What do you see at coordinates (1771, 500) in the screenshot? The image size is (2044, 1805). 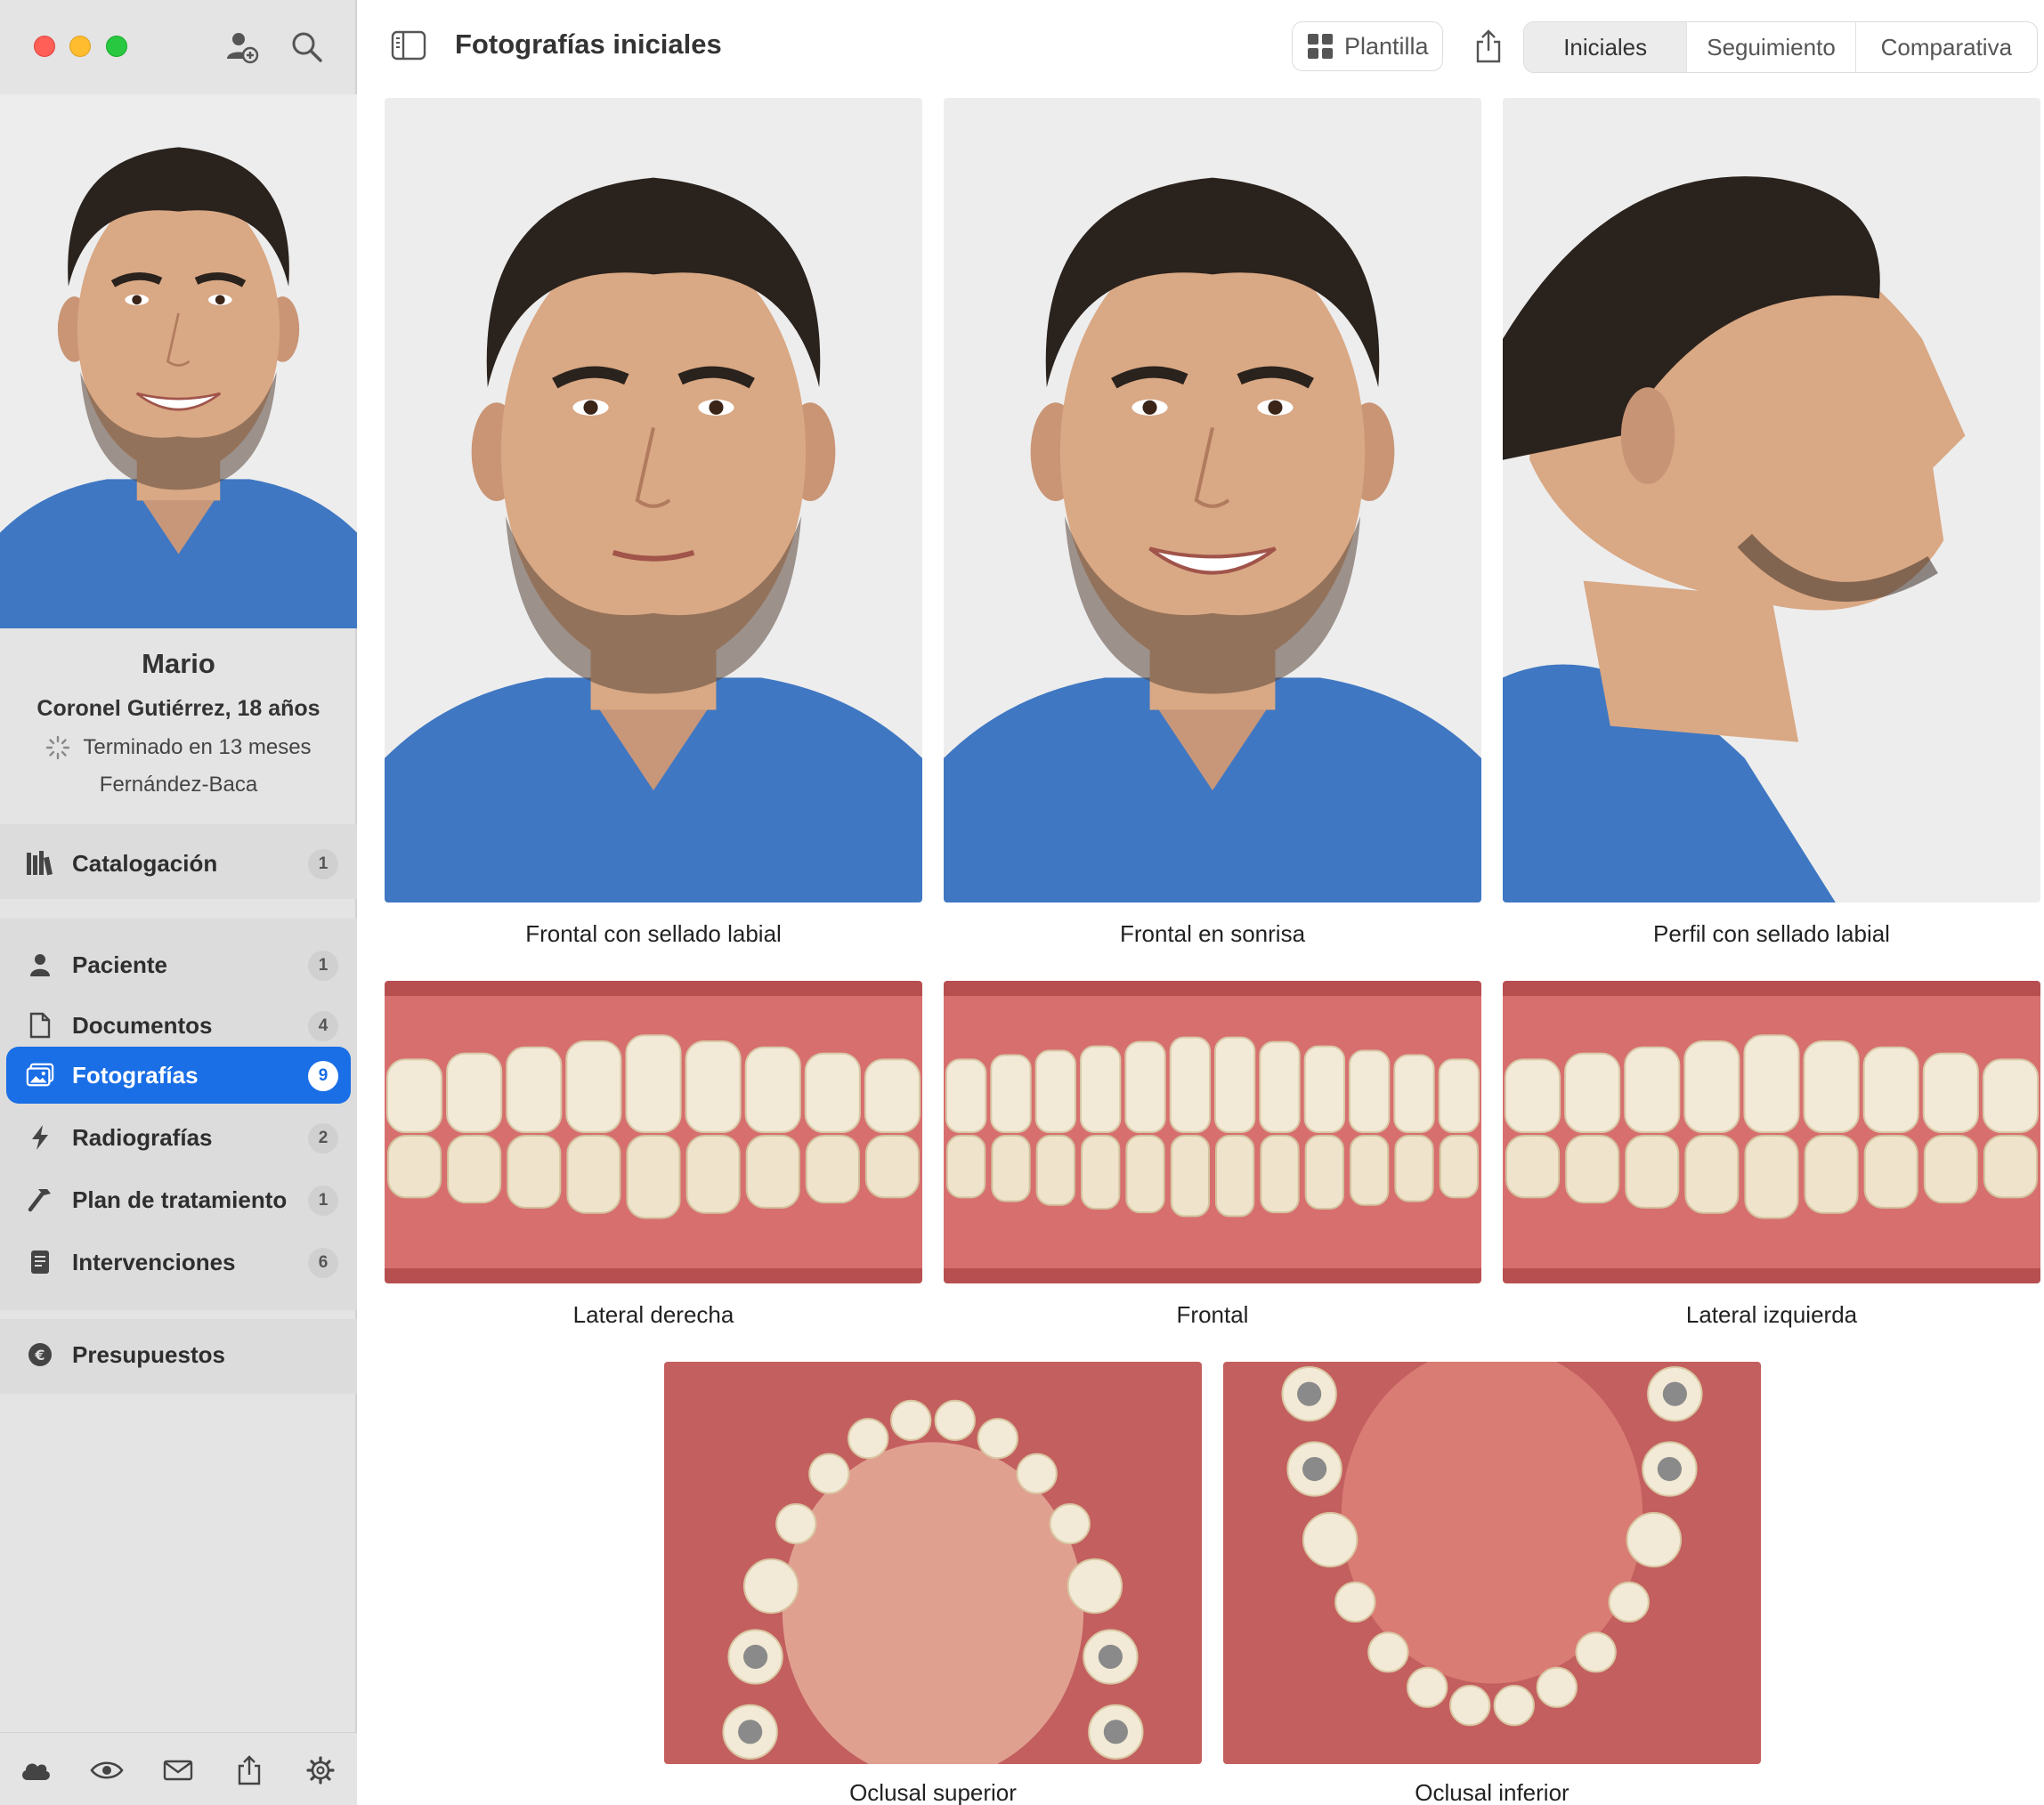 I see `photo-perfil-sellado` at bounding box center [1771, 500].